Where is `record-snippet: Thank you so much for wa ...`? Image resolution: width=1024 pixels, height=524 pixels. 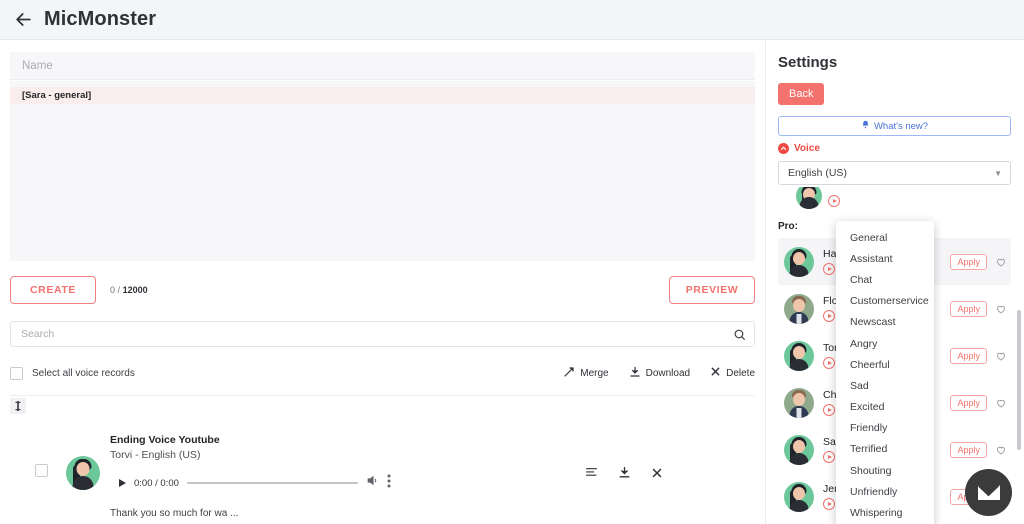 record-snippet: Thank you so much for wa ... is located at coordinates (174, 513).